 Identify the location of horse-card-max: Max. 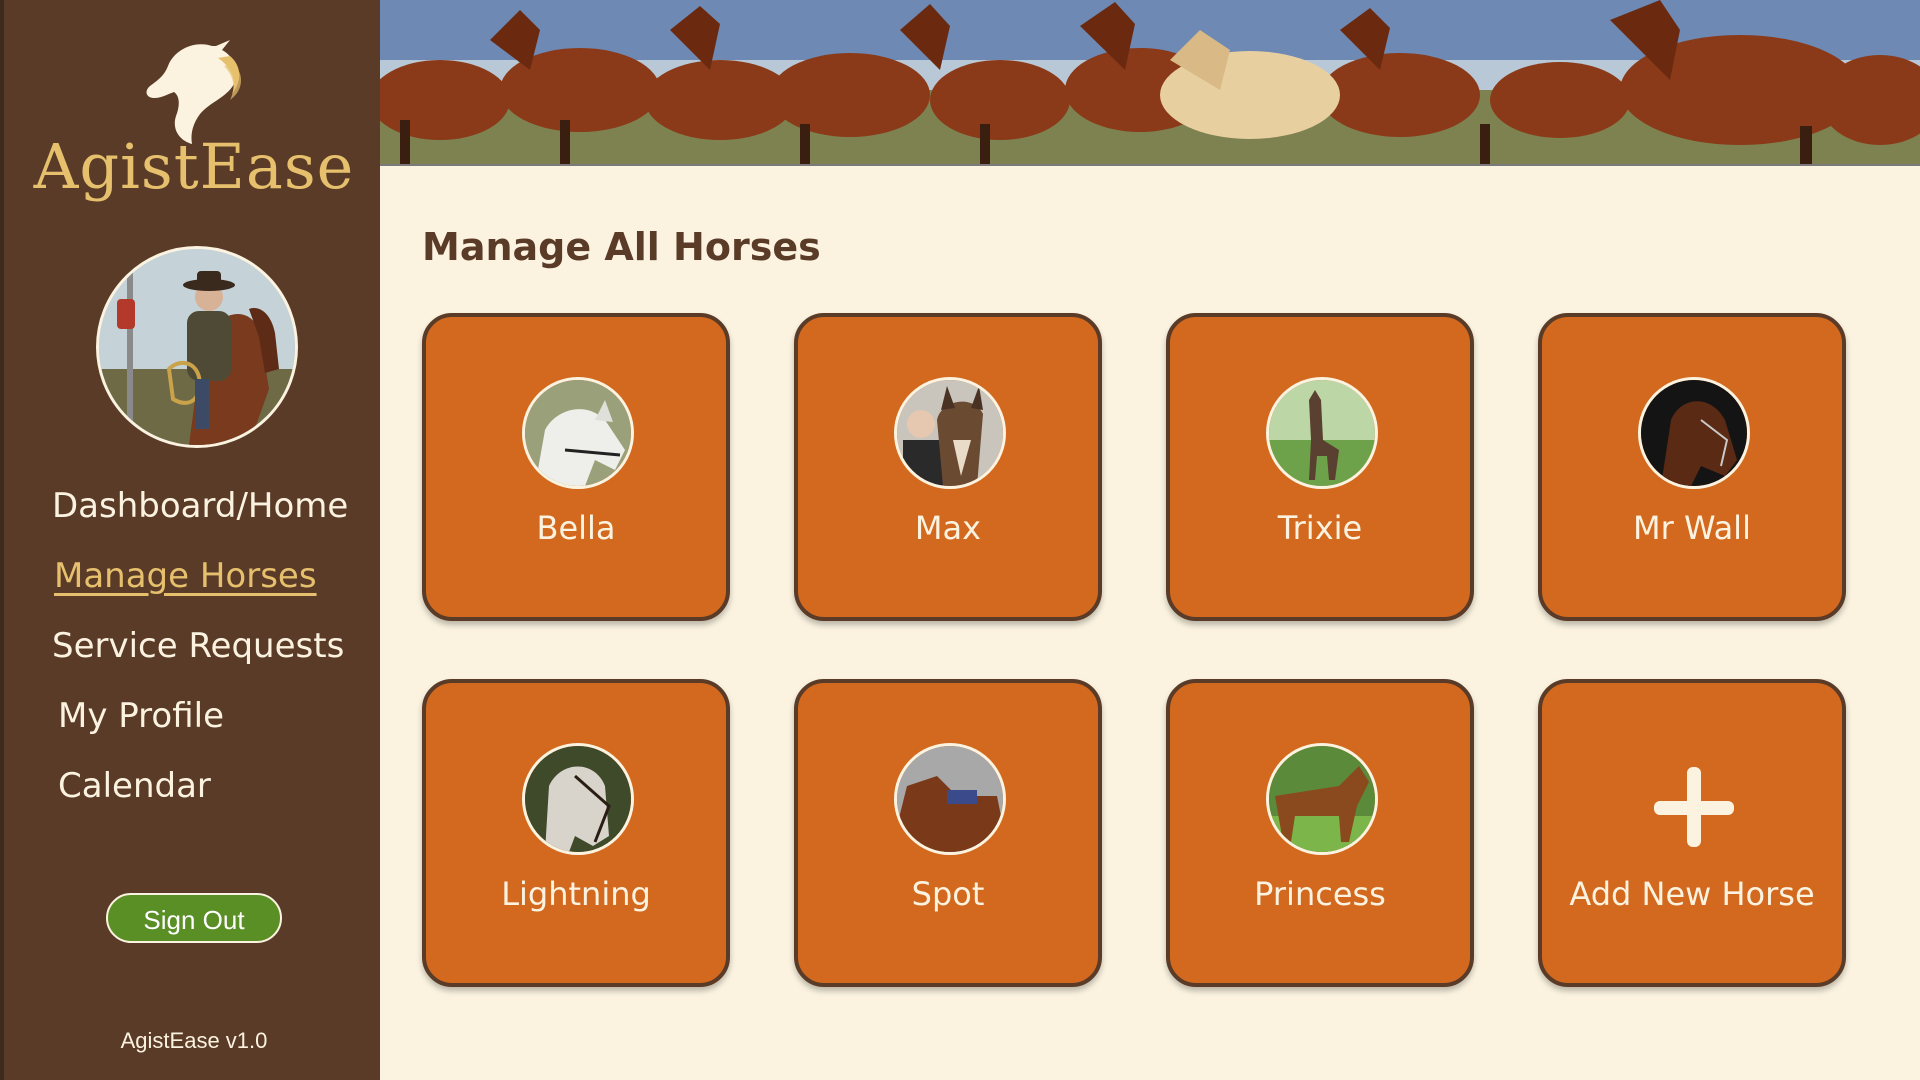
(948, 467).